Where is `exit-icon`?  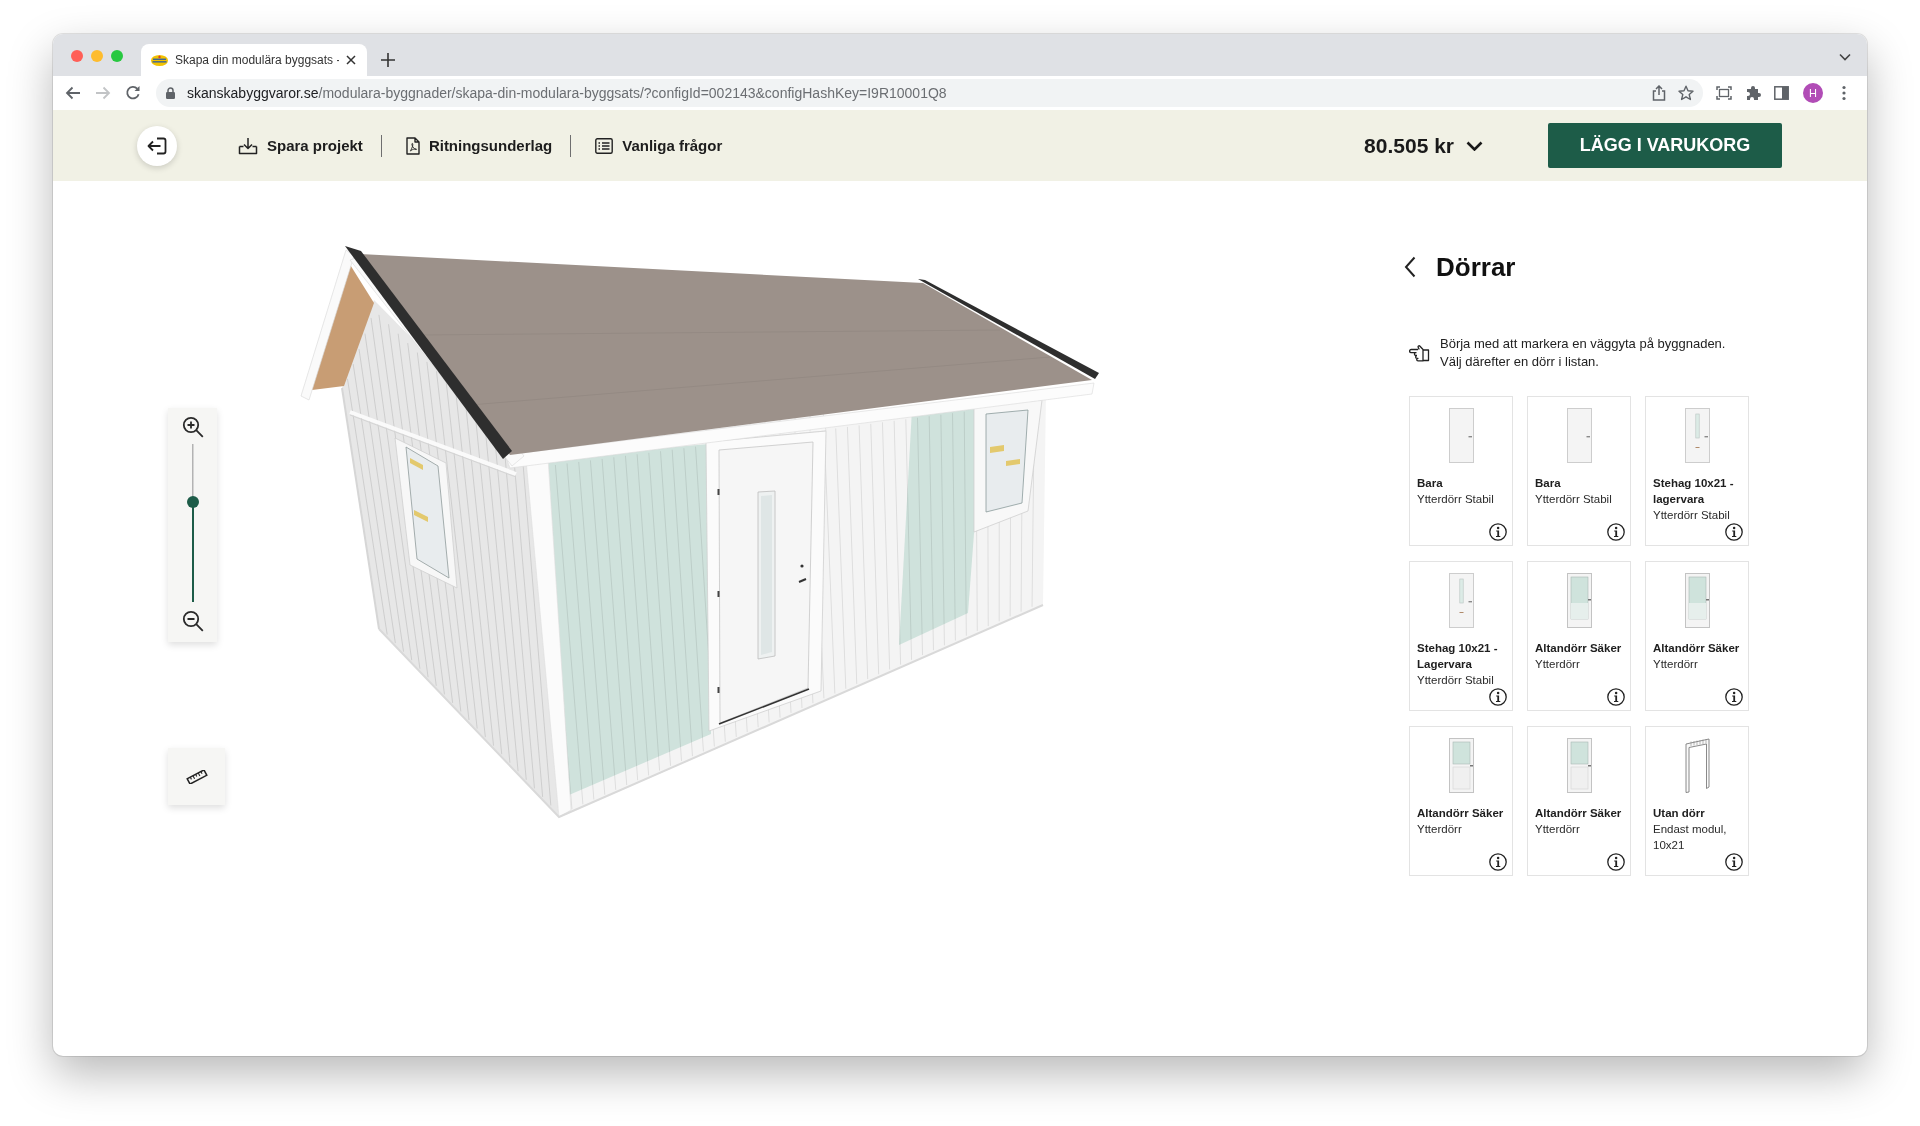
exit-icon is located at coordinates (157, 145).